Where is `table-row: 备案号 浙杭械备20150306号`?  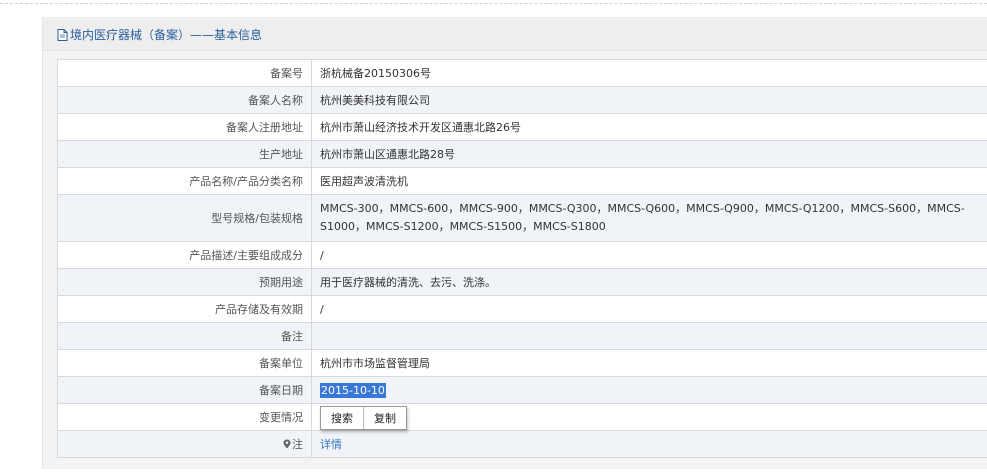
table-row: 备案号 浙杭械备20150306号 is located at coordinates (522, 73).